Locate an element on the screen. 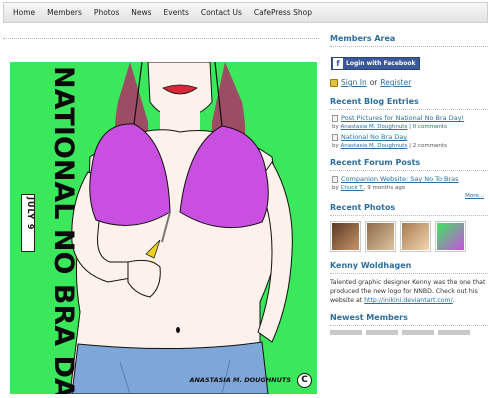 Image resolution: width=490 pixels, height=398 pixels. forum-heading: Recent Forum Posts is located at coordinates (409, 164).